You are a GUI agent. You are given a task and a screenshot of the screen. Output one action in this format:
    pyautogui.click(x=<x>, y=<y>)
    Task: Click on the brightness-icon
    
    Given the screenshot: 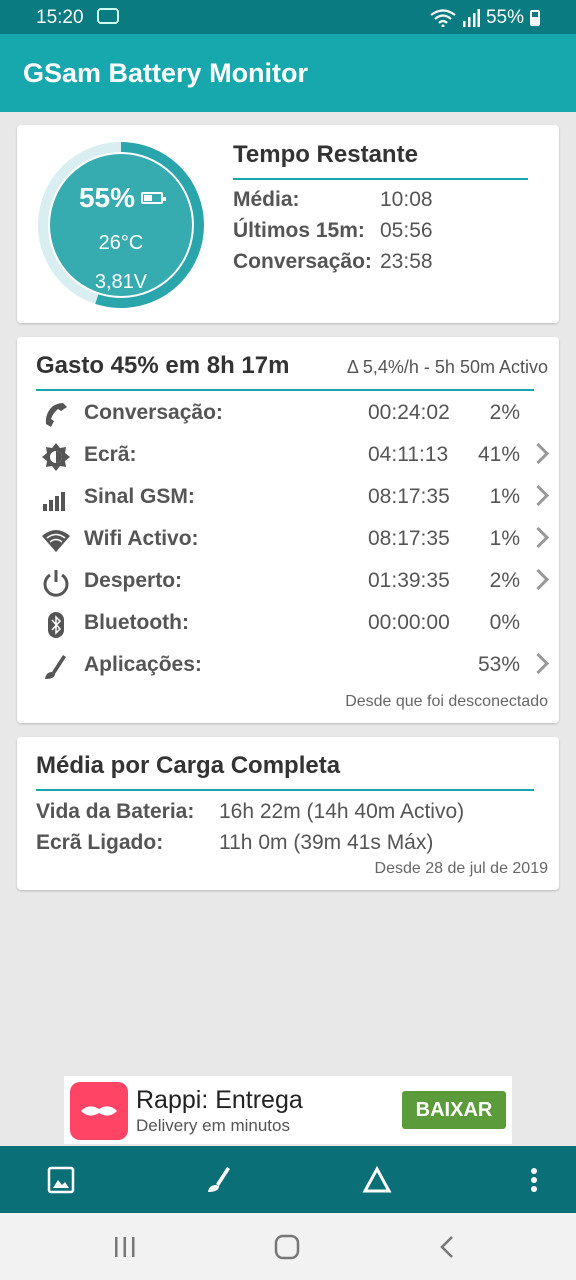 What is the action you would take?
    pyautogui.click(x=56, y=457)
    